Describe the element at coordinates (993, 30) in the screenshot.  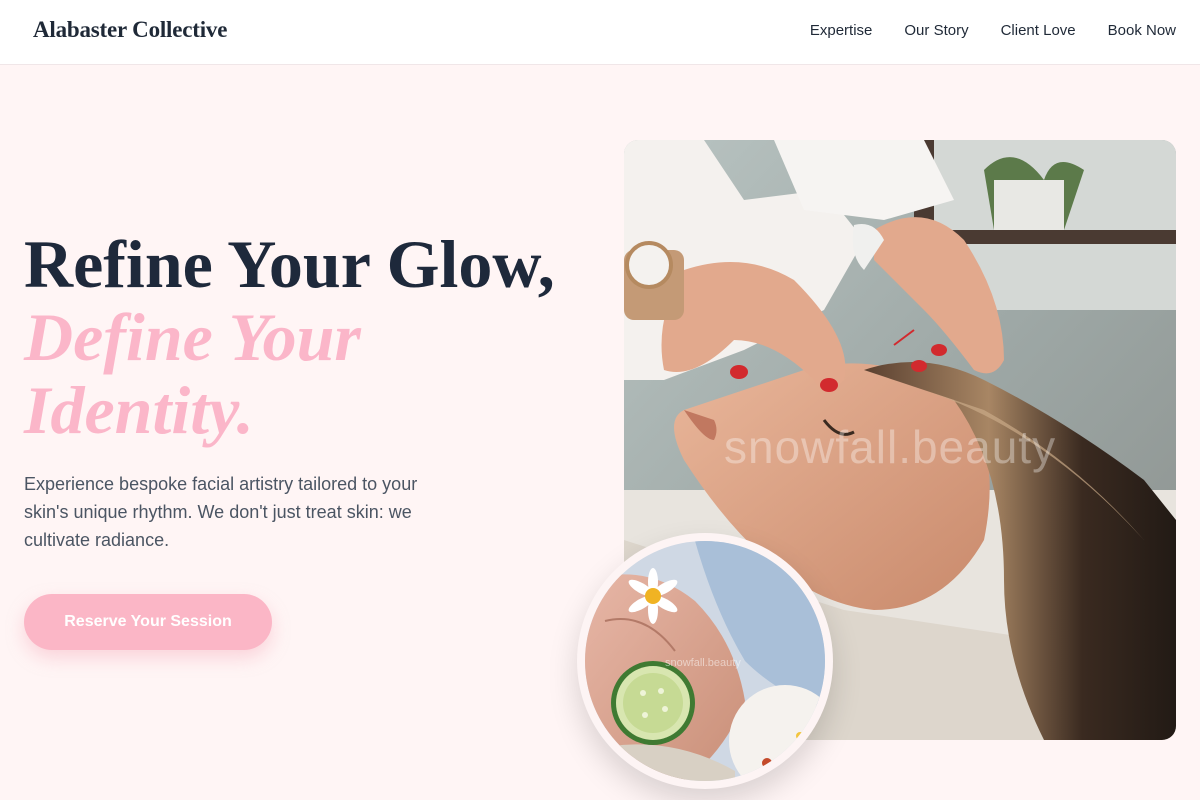
I see `main-nav: Expertise Our Story Client Love Book Now` at that location.